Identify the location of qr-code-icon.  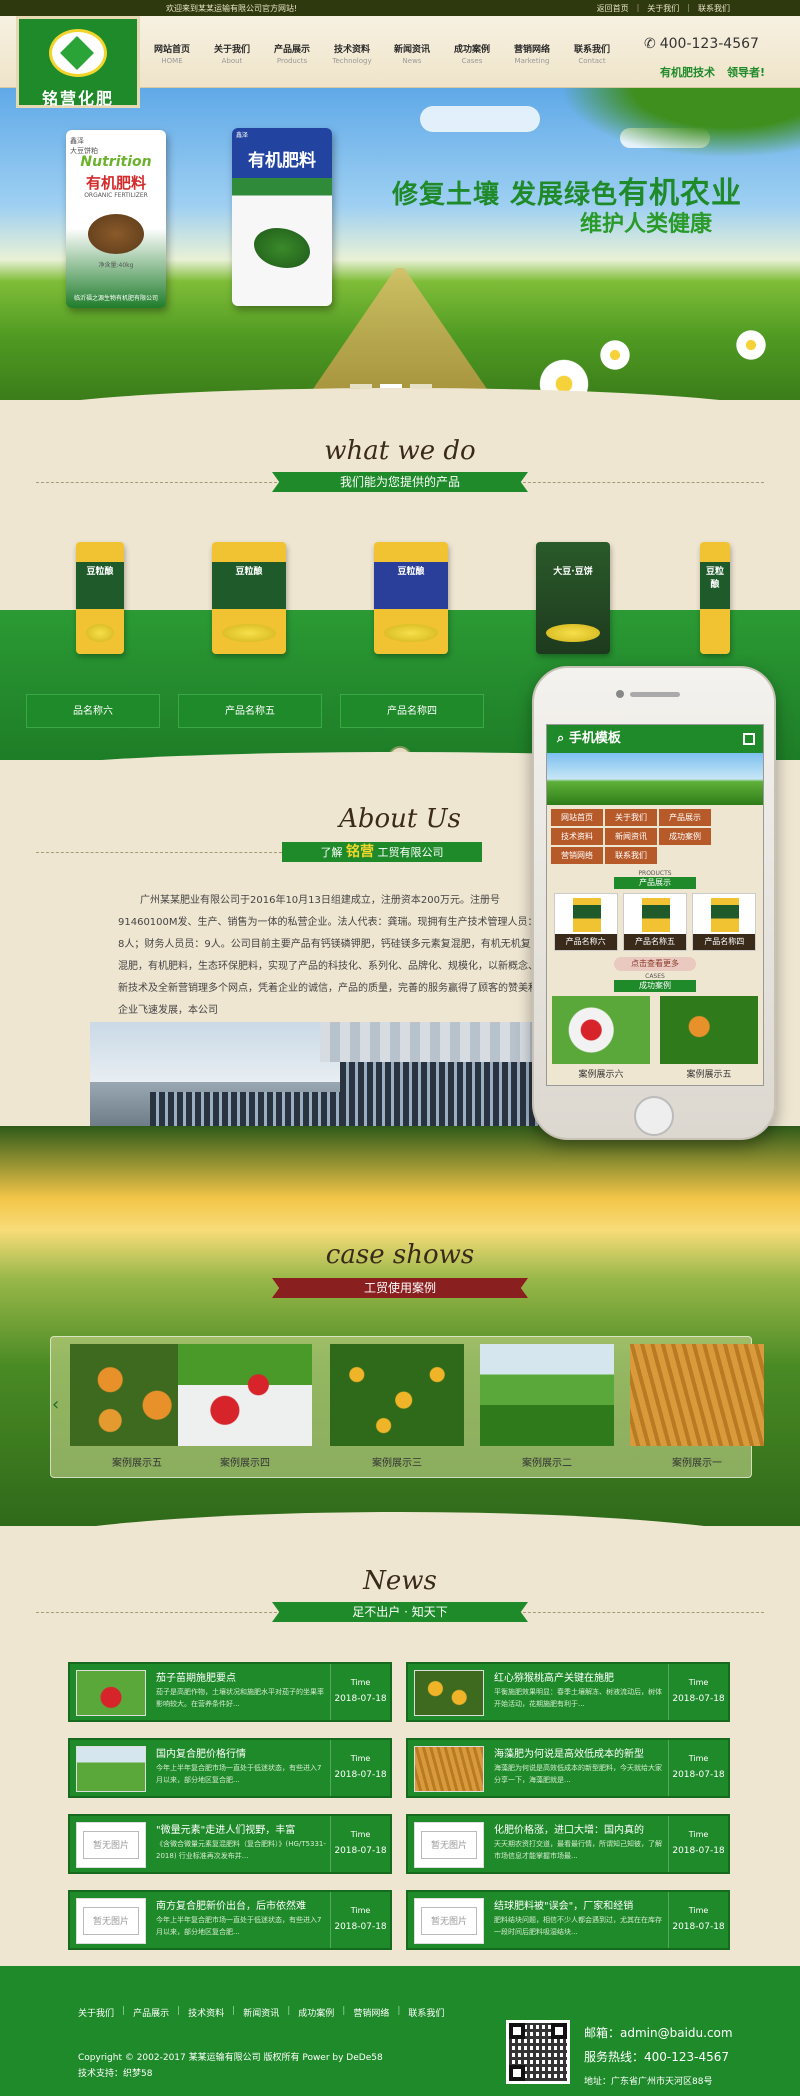
(538, 2052).